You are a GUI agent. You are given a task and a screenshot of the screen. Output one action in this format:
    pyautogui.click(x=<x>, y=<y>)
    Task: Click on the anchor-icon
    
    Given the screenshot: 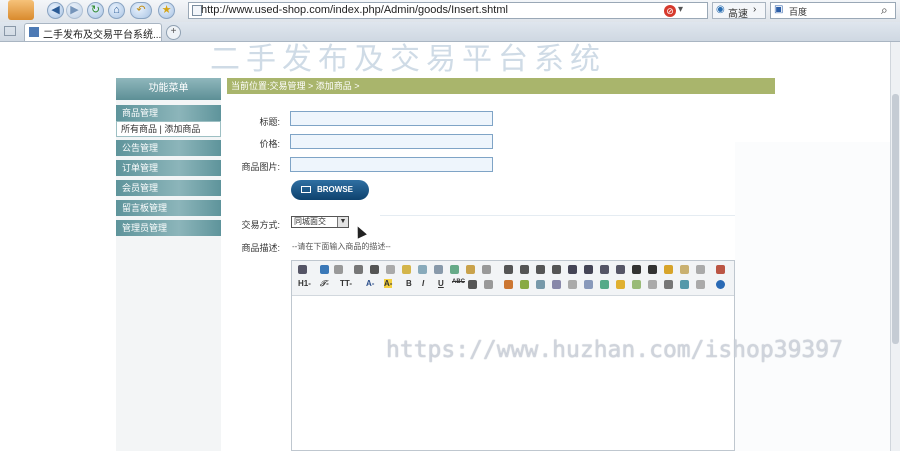 What is the action you would take?
    pyautogui.click(x=668, y=284)
    